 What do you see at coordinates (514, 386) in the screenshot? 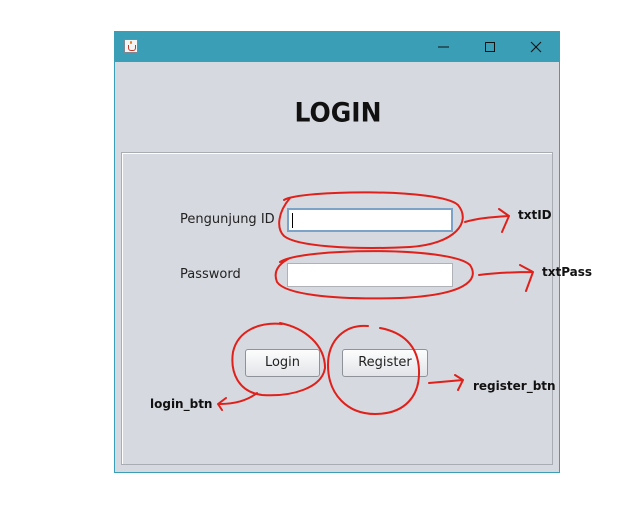
I see `register-btn-annotation: register_btn` at bounding box center [514, 386].